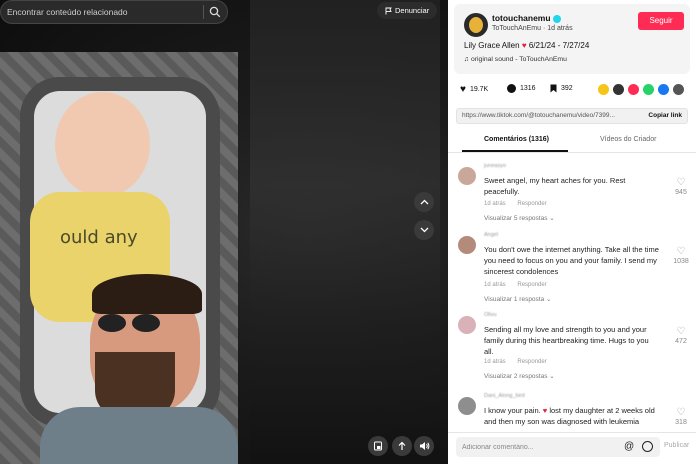 Image resolution: width=696 pixels, height=464 pixels. I want to click on view-replies-label: Visualizar 1 resposta, so click(514, 299).